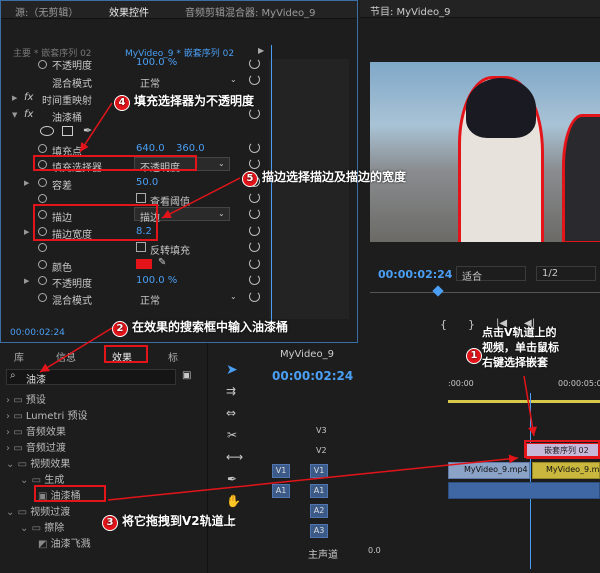 The width and height of the screenshot is (600, 573). I want to click on tab-info: 信息, so click(66, 356).